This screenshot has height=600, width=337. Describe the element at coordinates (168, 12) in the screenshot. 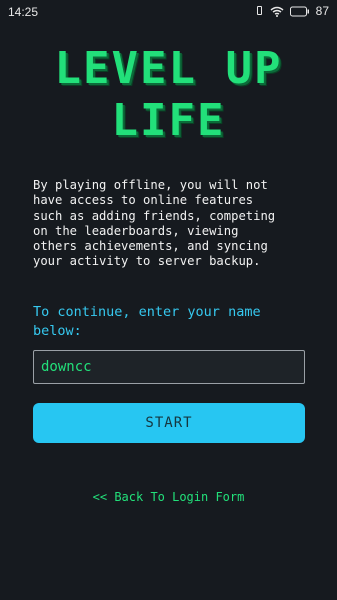

I see `status-bar: 14:25 87` at that location.